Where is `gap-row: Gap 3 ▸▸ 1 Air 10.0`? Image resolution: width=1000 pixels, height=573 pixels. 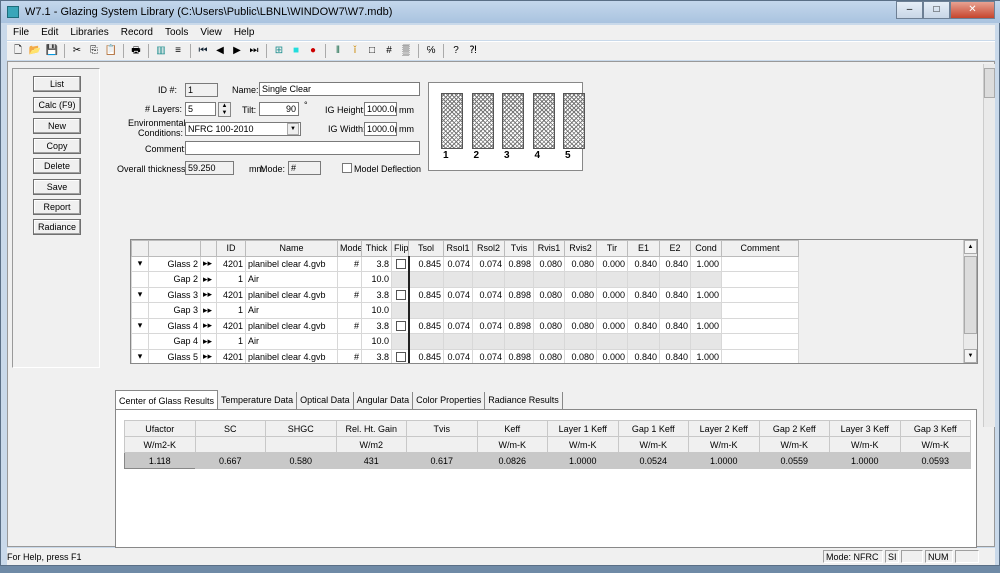
gap-row: Gap 3 ▸▸ 1 Air 10.0 is located at coordinates (465, 310).